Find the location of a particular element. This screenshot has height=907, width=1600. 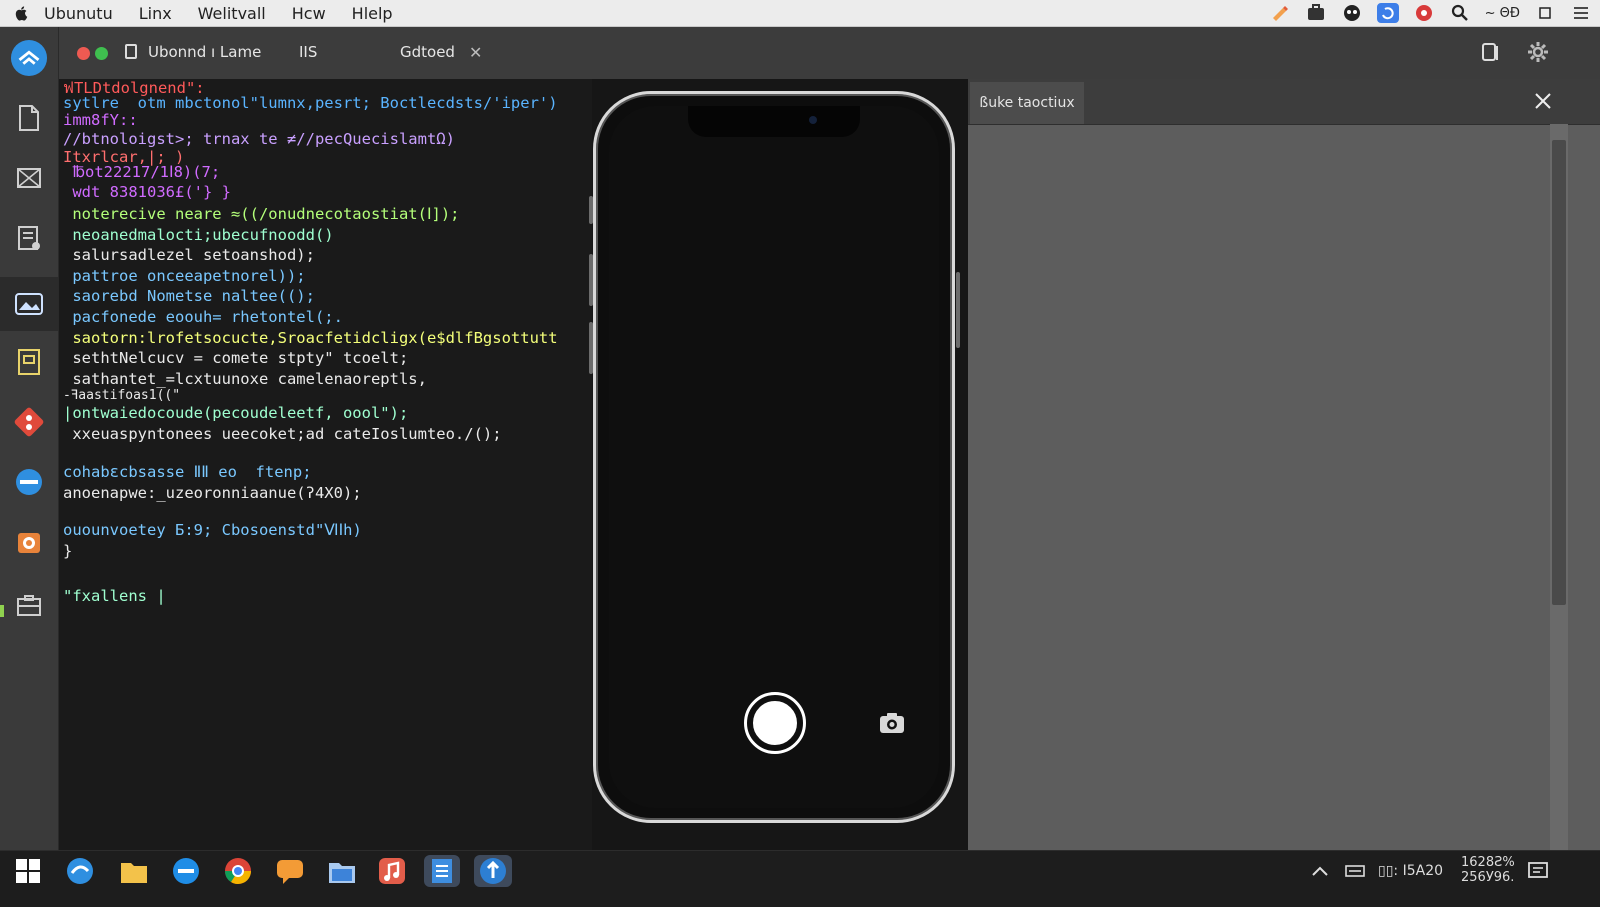

search-icon is located at coordinates (1460, 13).